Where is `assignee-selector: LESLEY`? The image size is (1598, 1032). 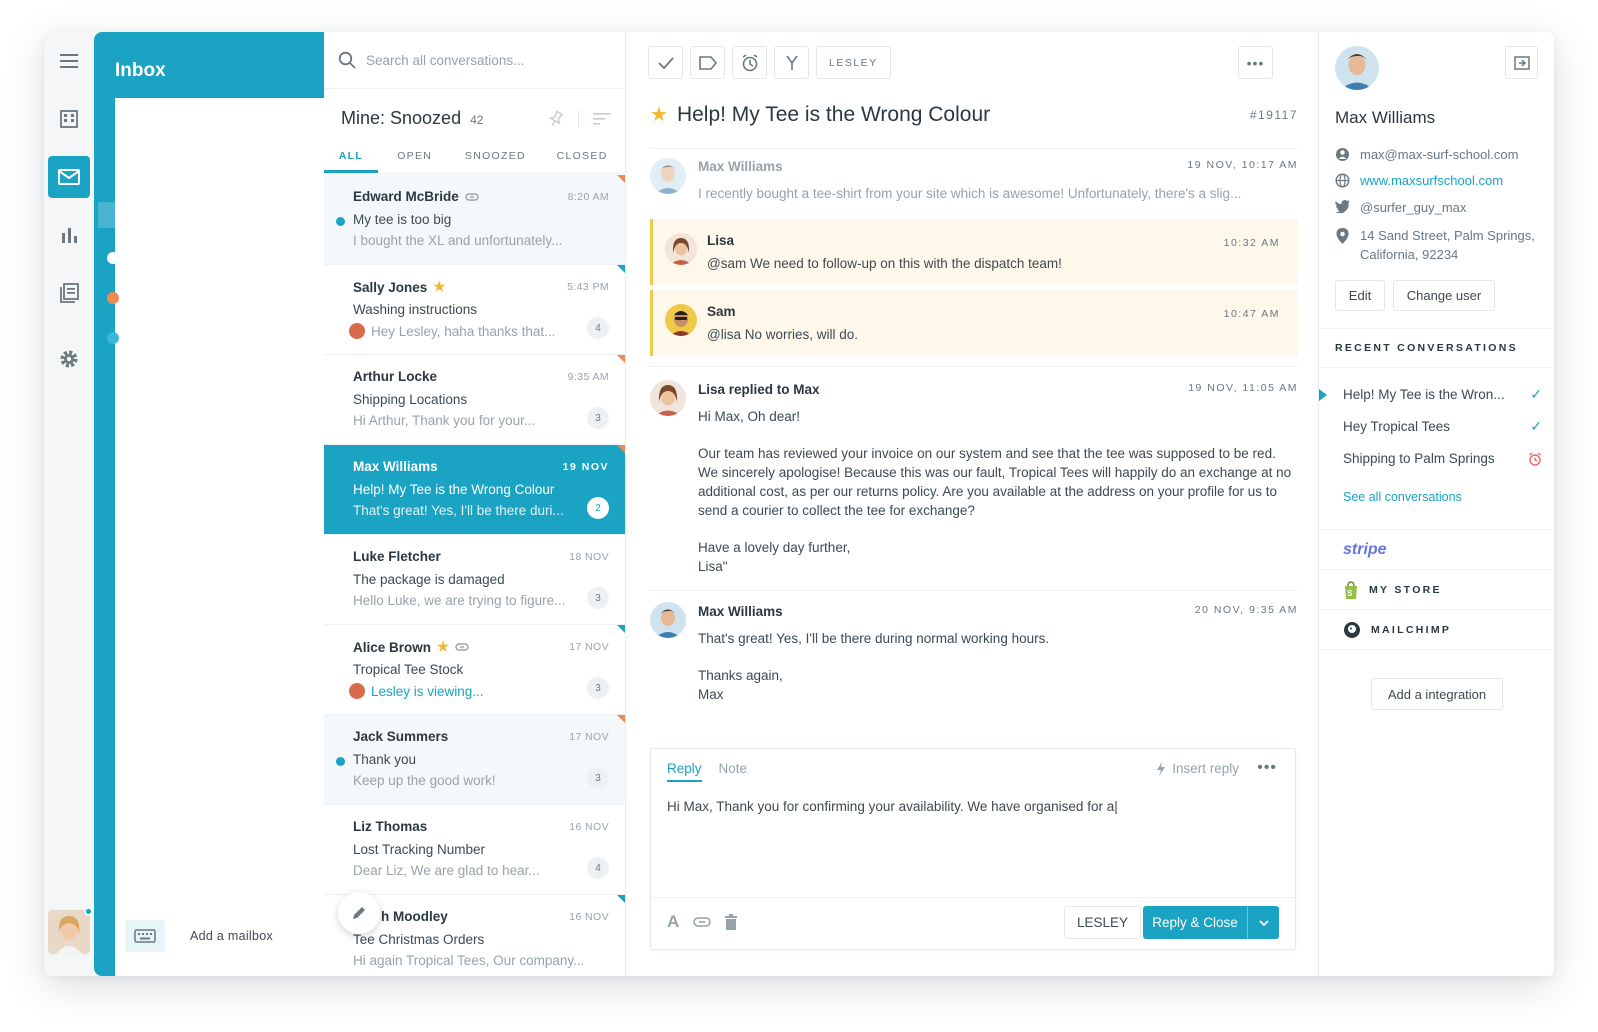 assignee-selector: LESLEY is located at coordinates (1102, 922).